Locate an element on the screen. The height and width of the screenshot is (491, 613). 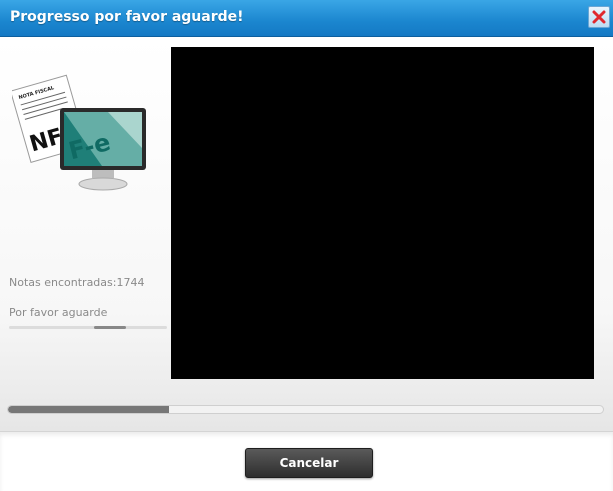
window-title: Progresso por favor aguarde! is located at coordinates (127, 17).